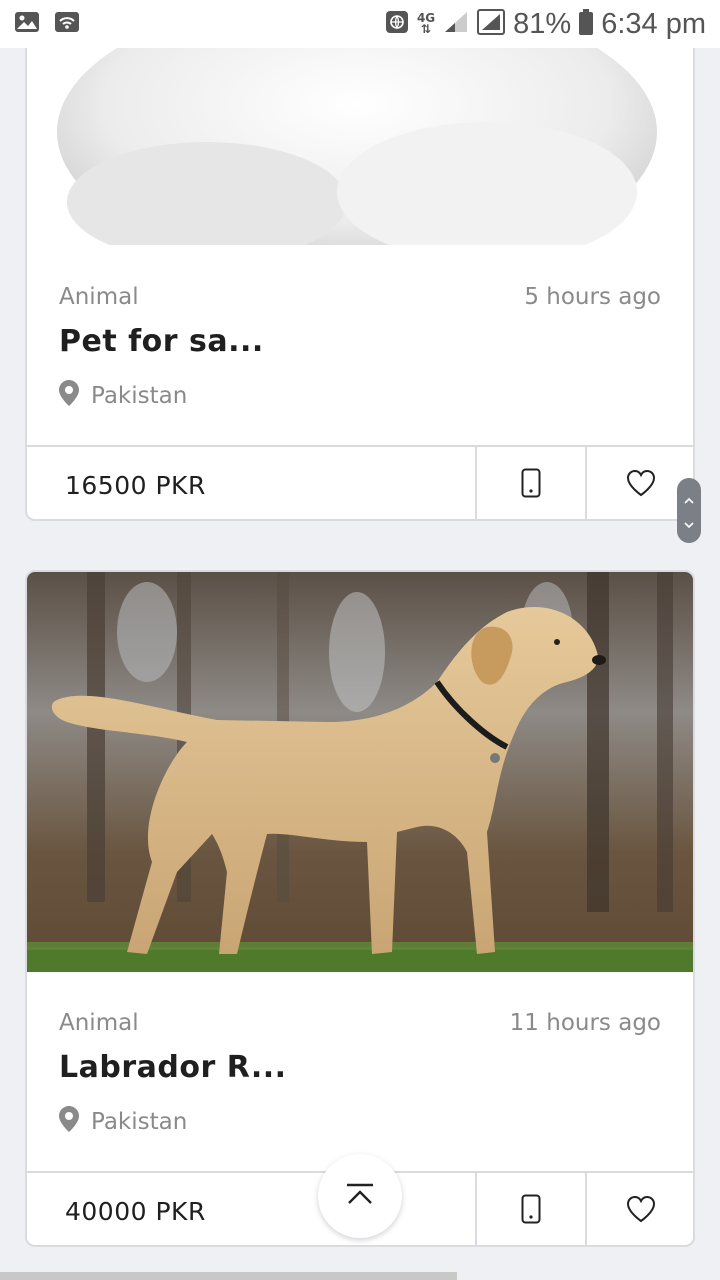  I want to click on back-to-top-button, so click(360, 1196).